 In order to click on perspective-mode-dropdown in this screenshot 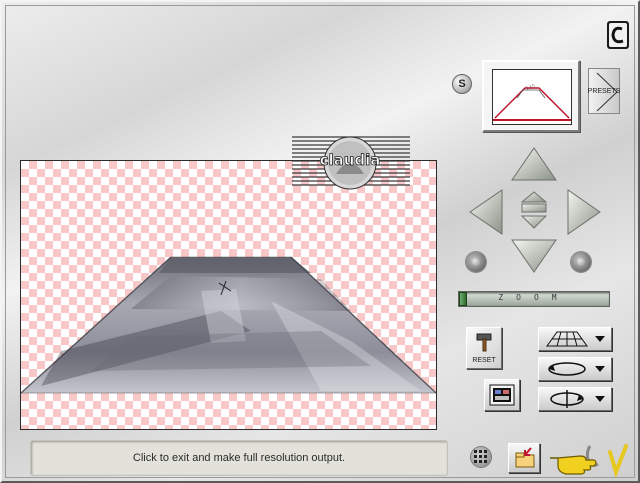, I will do `click(575, 339)`.